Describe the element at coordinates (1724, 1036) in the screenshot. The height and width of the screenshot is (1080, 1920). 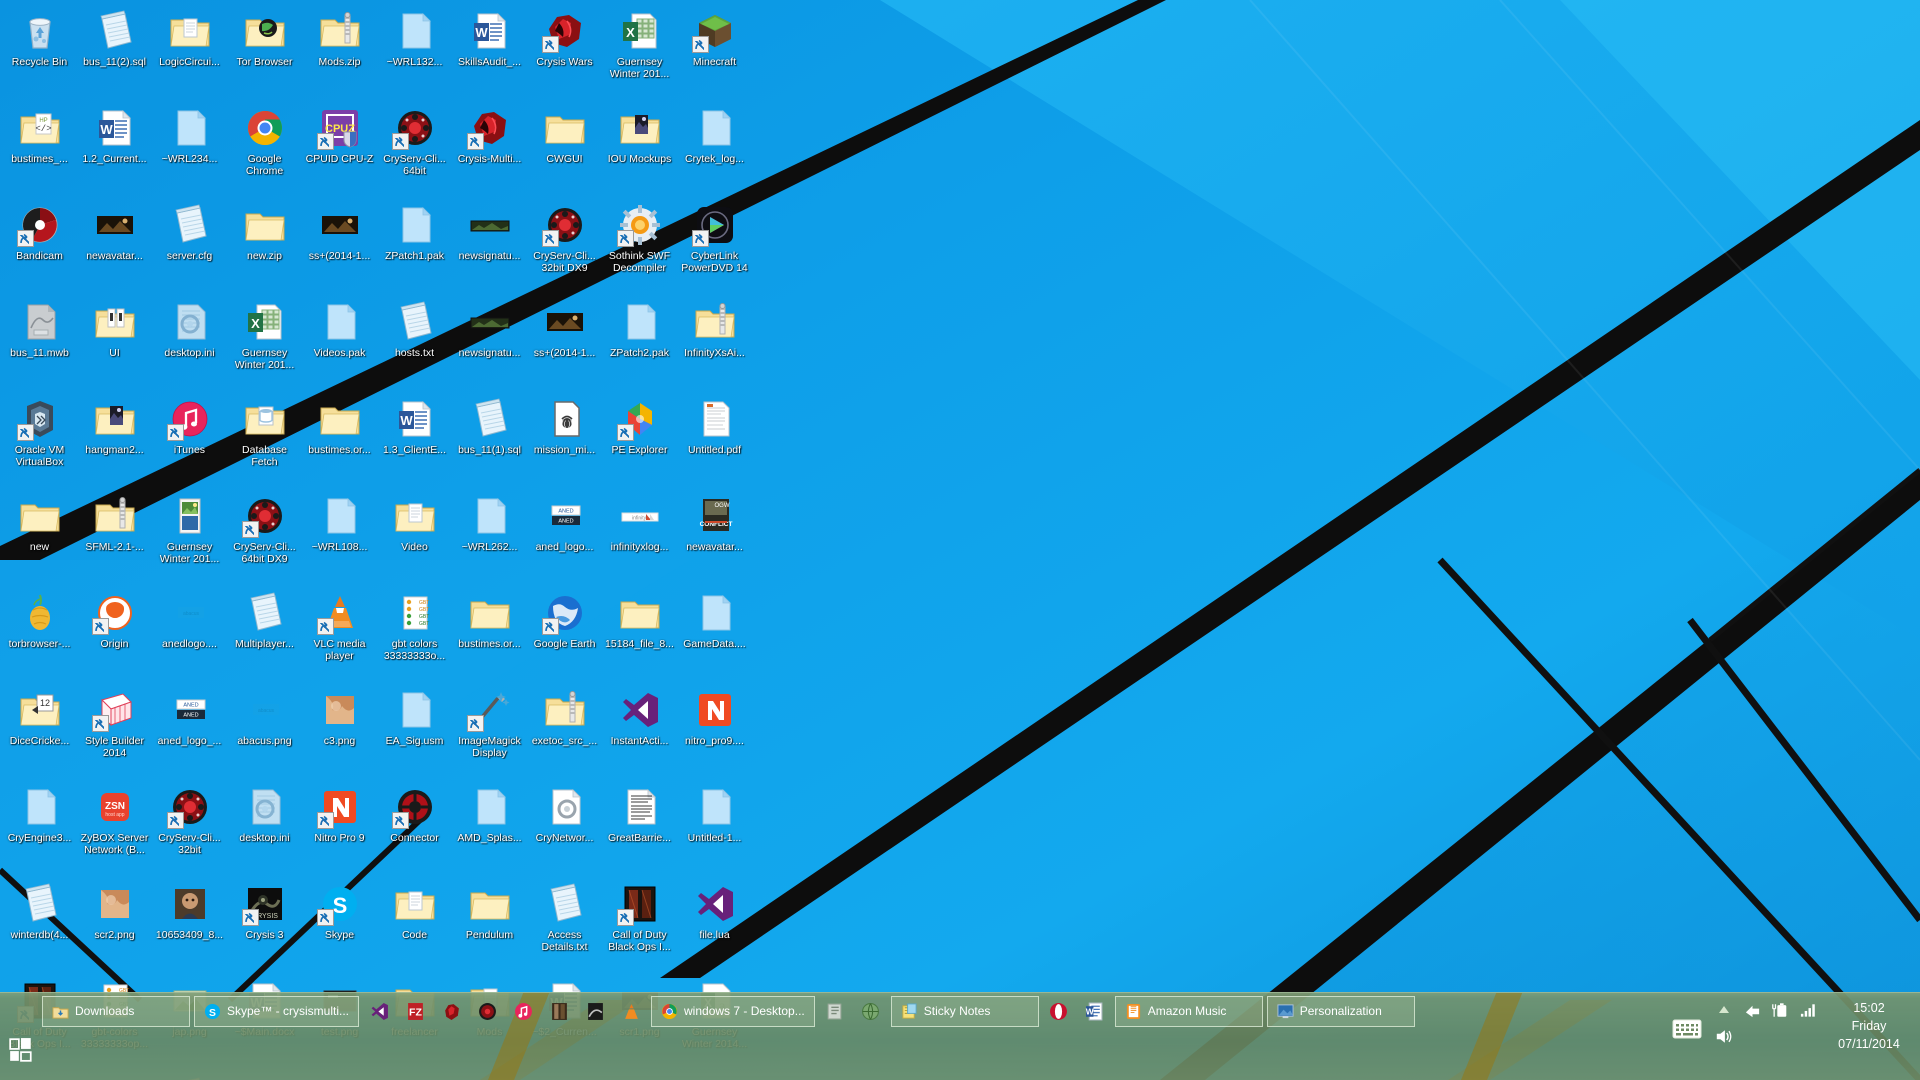
I see `volume-icon` at that location.